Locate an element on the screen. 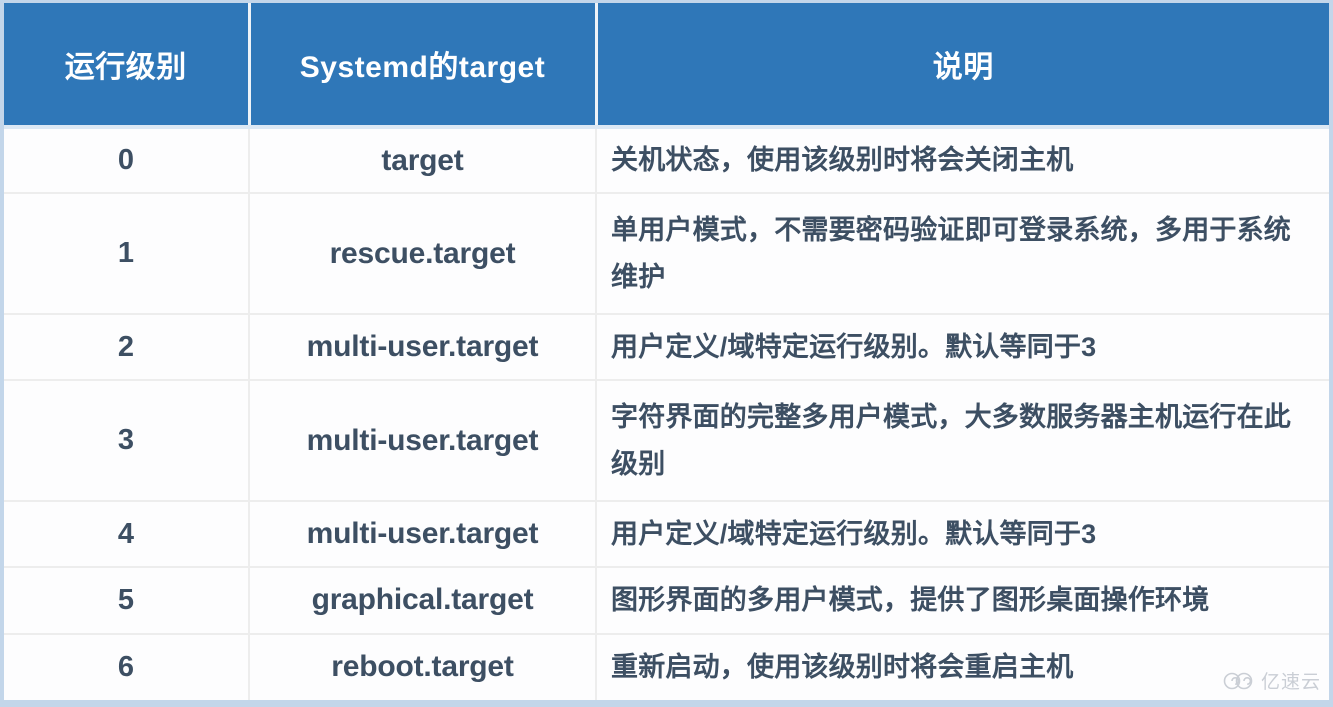  cell-target: graphical.target is located at coordinates (423, 601).